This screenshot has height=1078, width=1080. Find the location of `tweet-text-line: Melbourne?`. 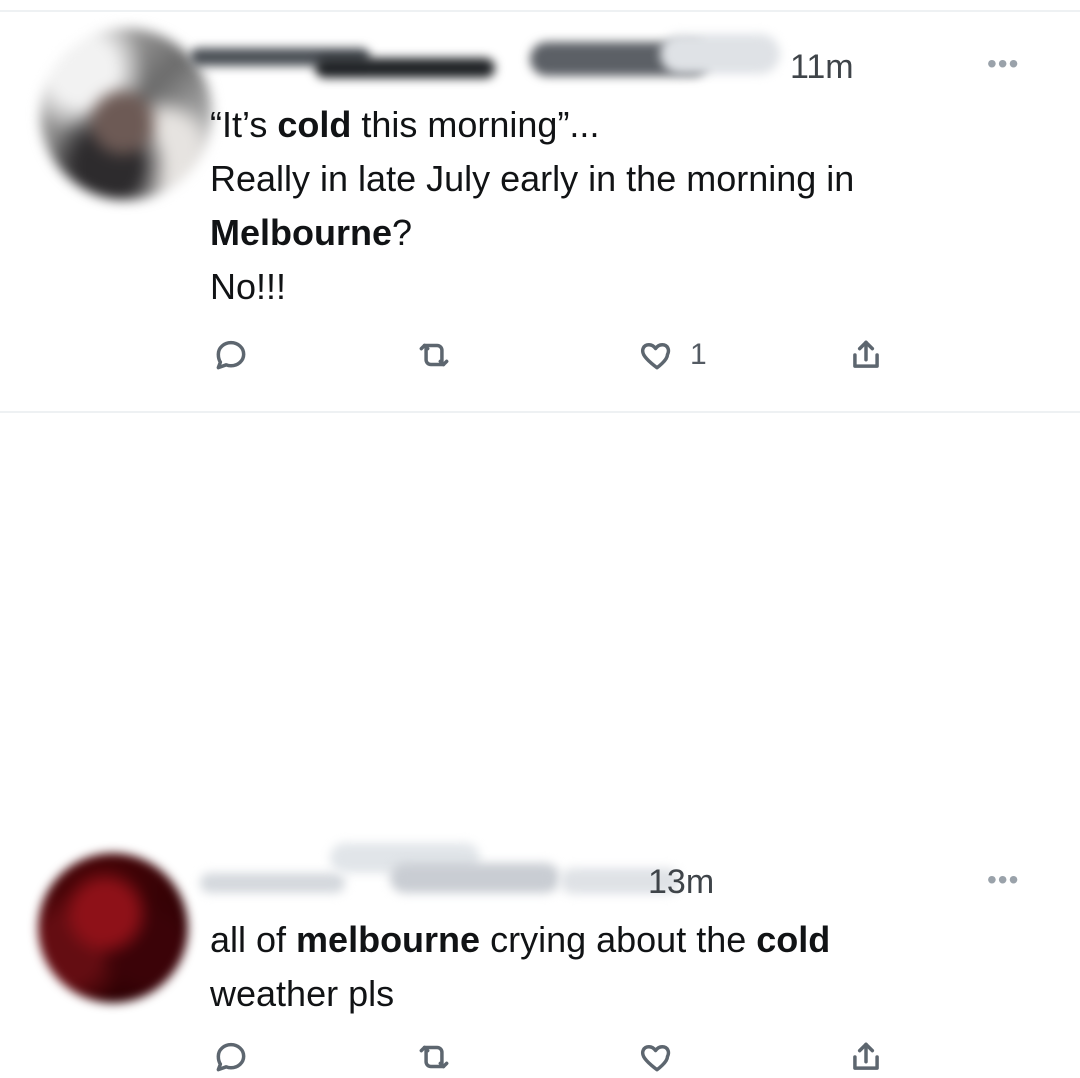

tweet-text-line: Melbourne? is located at coordinates (532, 233).